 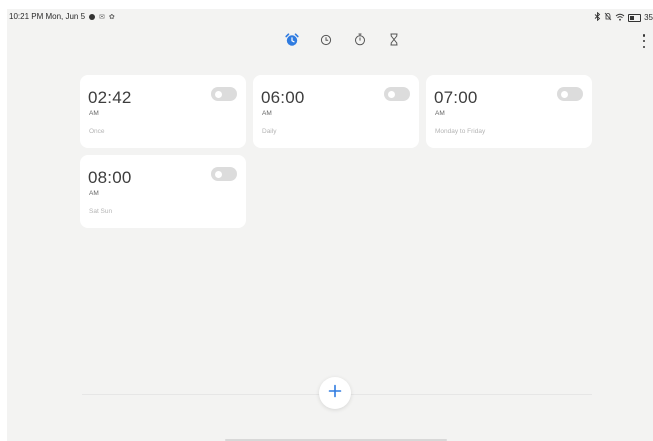 I want to click on hourglass-icon, so click(x=394, y=42).